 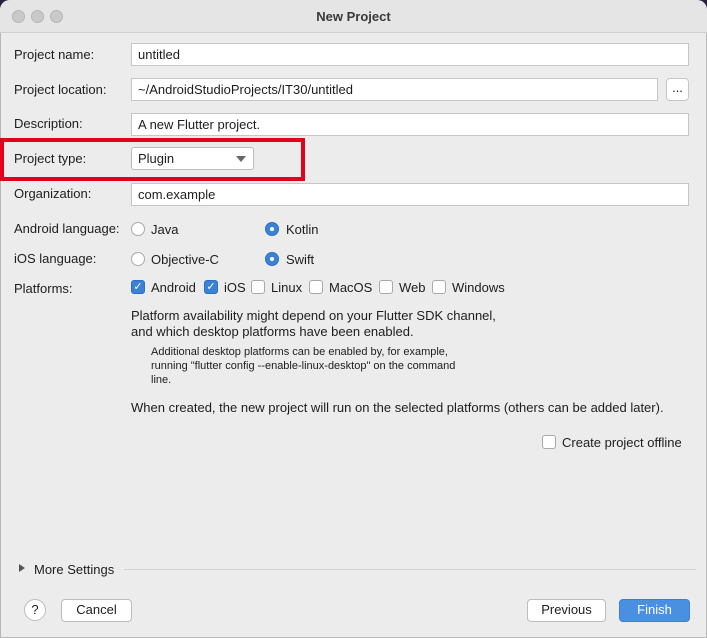 I want to click on checkbox-ios-label: iOS, so click(x=235, y=287).